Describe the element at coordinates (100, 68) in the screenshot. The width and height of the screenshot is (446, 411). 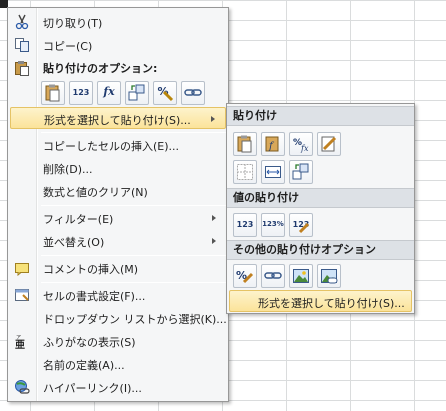
I see `paste-options-label: 貼り付けのオプション:` at that location.